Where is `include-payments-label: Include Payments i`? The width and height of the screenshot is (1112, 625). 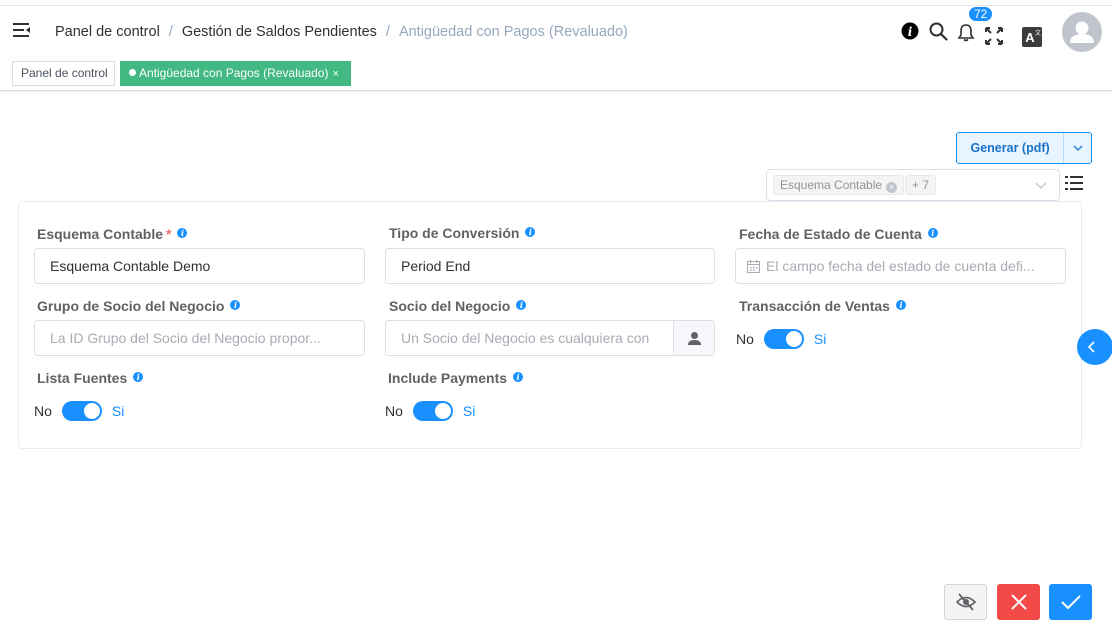 include-payments-label: Include Payments i is located at coordinates (456, 378).